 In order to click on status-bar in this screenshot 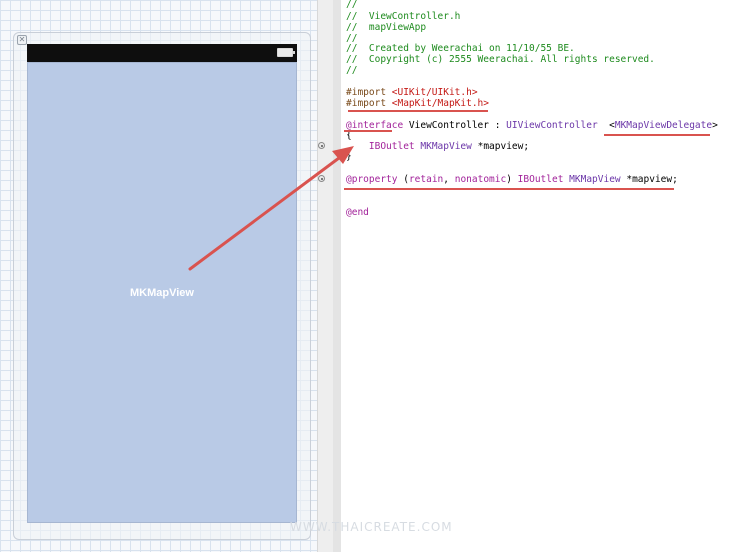, I will do `click(162, 53)`.